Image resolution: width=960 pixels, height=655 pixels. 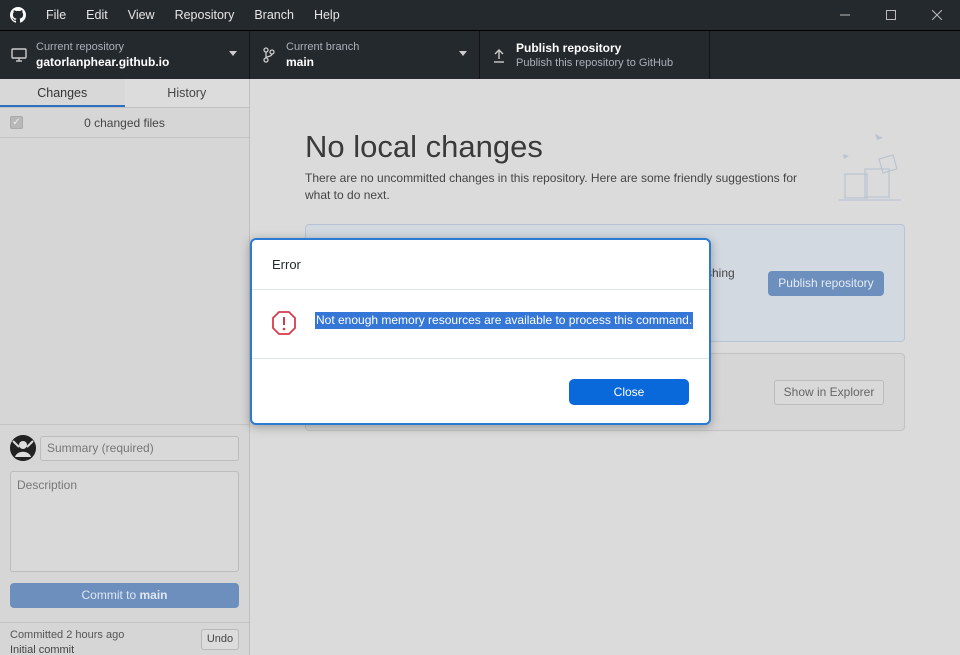 I want to click on summary-input: Summary (required), so click(x=139, y=448).